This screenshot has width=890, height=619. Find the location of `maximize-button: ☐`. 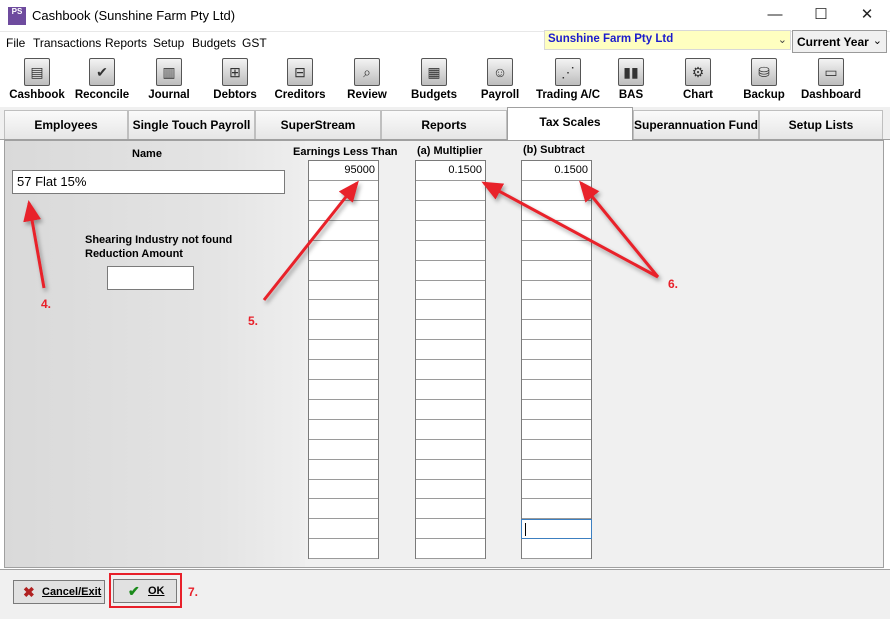

maximize-button: ☐ is located at coordinates (821, 15).